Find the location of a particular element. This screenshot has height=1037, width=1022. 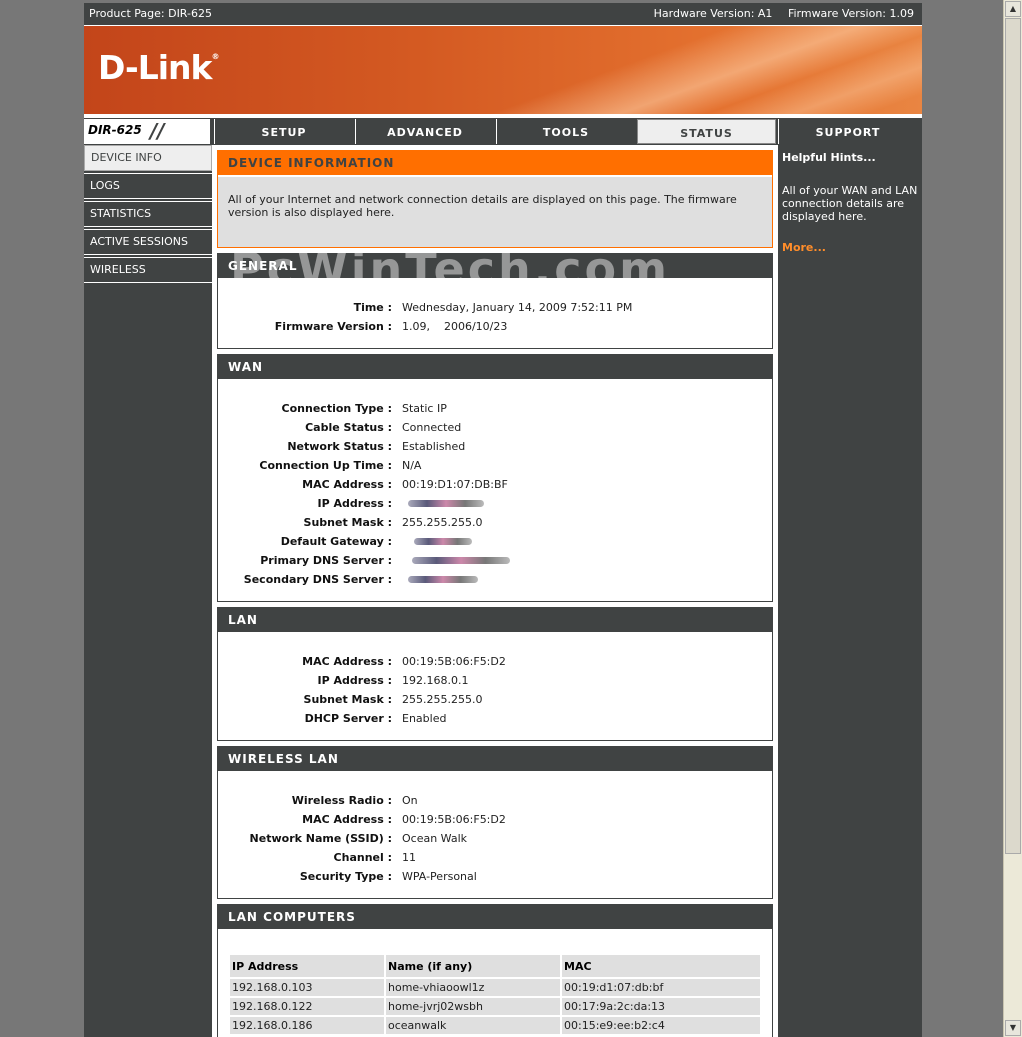

model-slashes-icon: // is located at coordinates (157, 131).